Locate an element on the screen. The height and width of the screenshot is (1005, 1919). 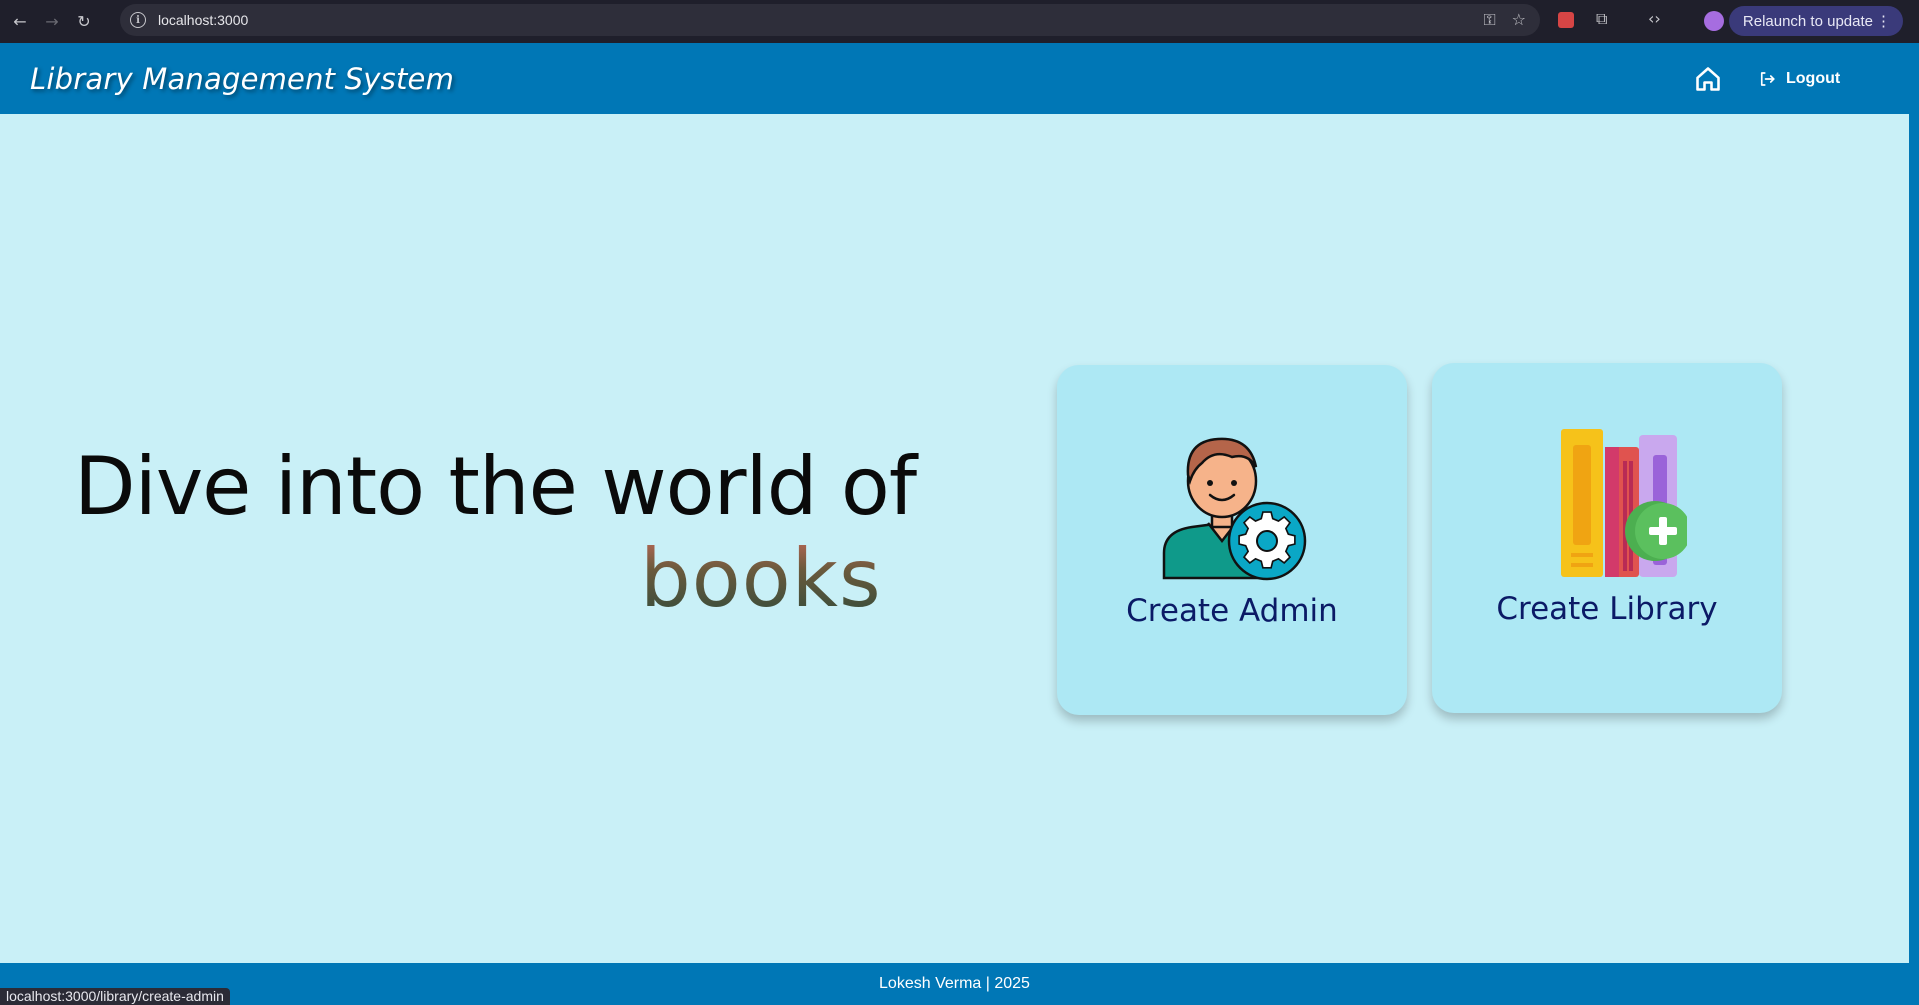
create-admin-card: Create Admin is located at coordinates (1232, 540).